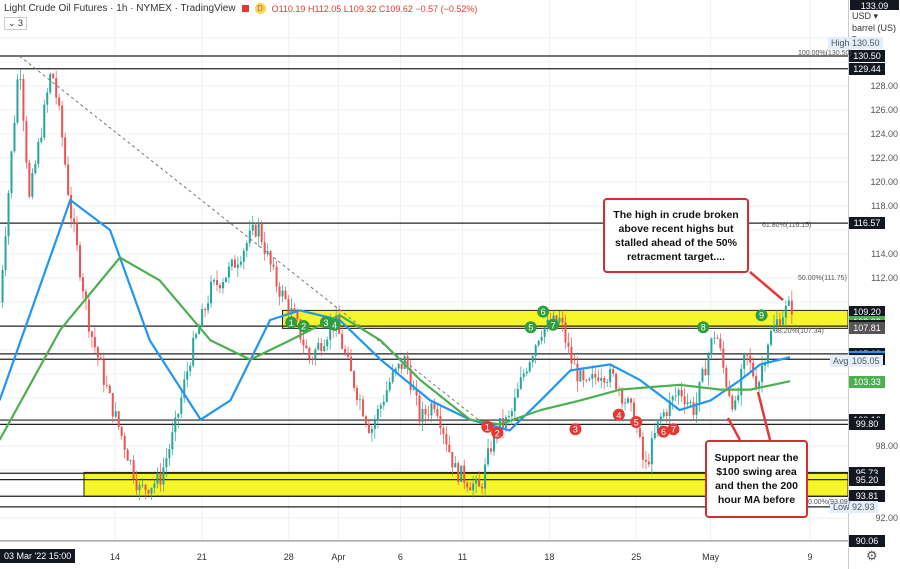  What do you see at coordinates (703, 328) in the screenshot?
I see `marker-label: 8` at bounding box center [703, 328].